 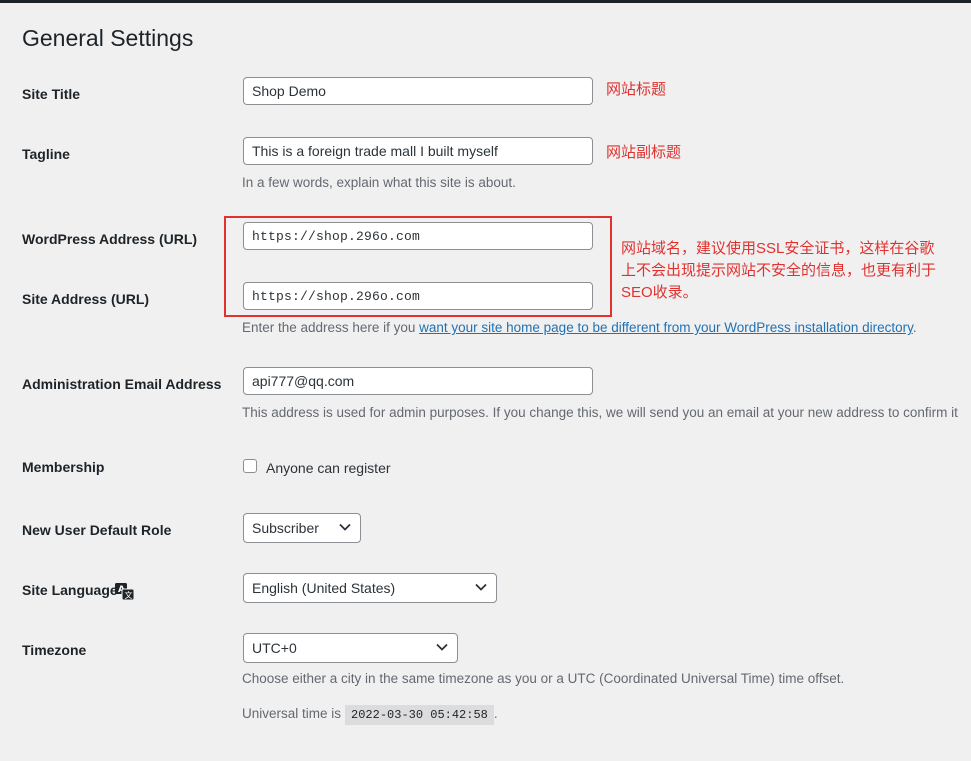 I want to click on universal-time: Universal time is 2022-03-30 05:42:58., so click(x=370, y=715).